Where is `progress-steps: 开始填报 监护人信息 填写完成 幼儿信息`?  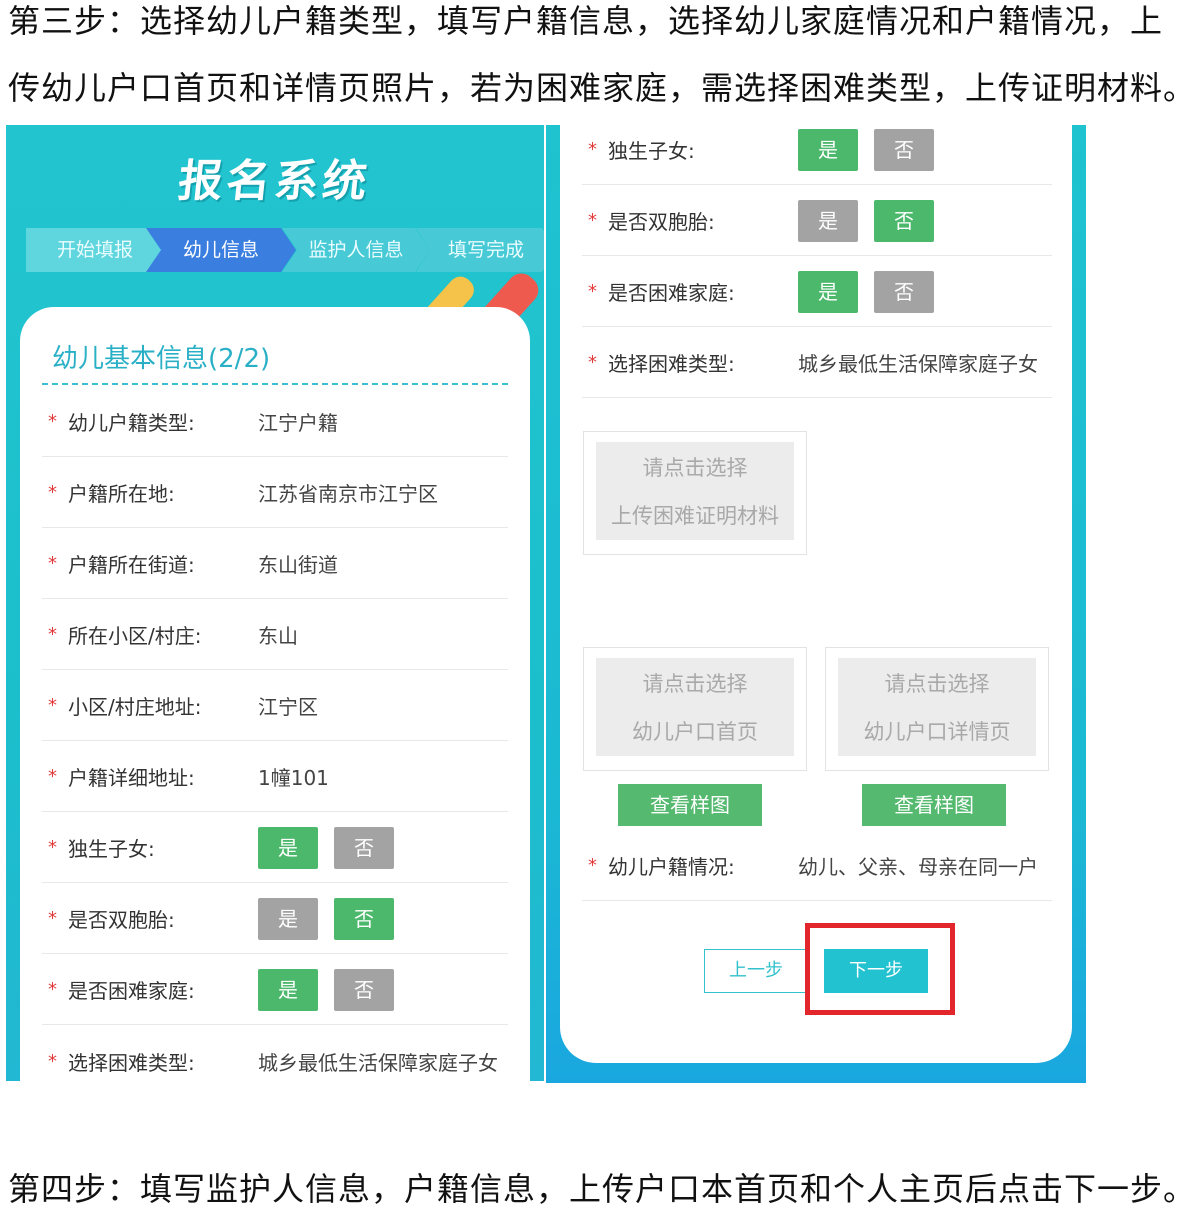
progress-steps: 开始填报 监护人信息 填写完成 幼儿信息 is located at coordinates (285, 250).